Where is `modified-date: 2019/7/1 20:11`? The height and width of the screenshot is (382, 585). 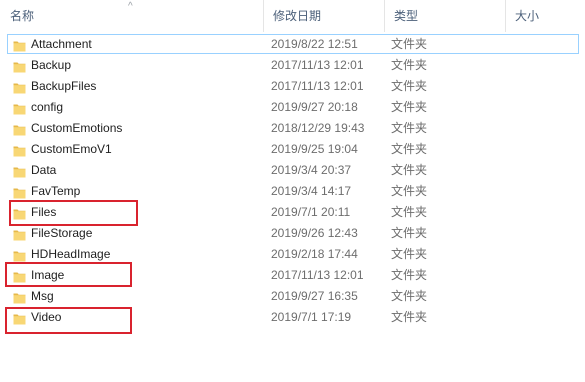
modified-date: 2019/7/1 20:11 is located at coordinates (311, 212).